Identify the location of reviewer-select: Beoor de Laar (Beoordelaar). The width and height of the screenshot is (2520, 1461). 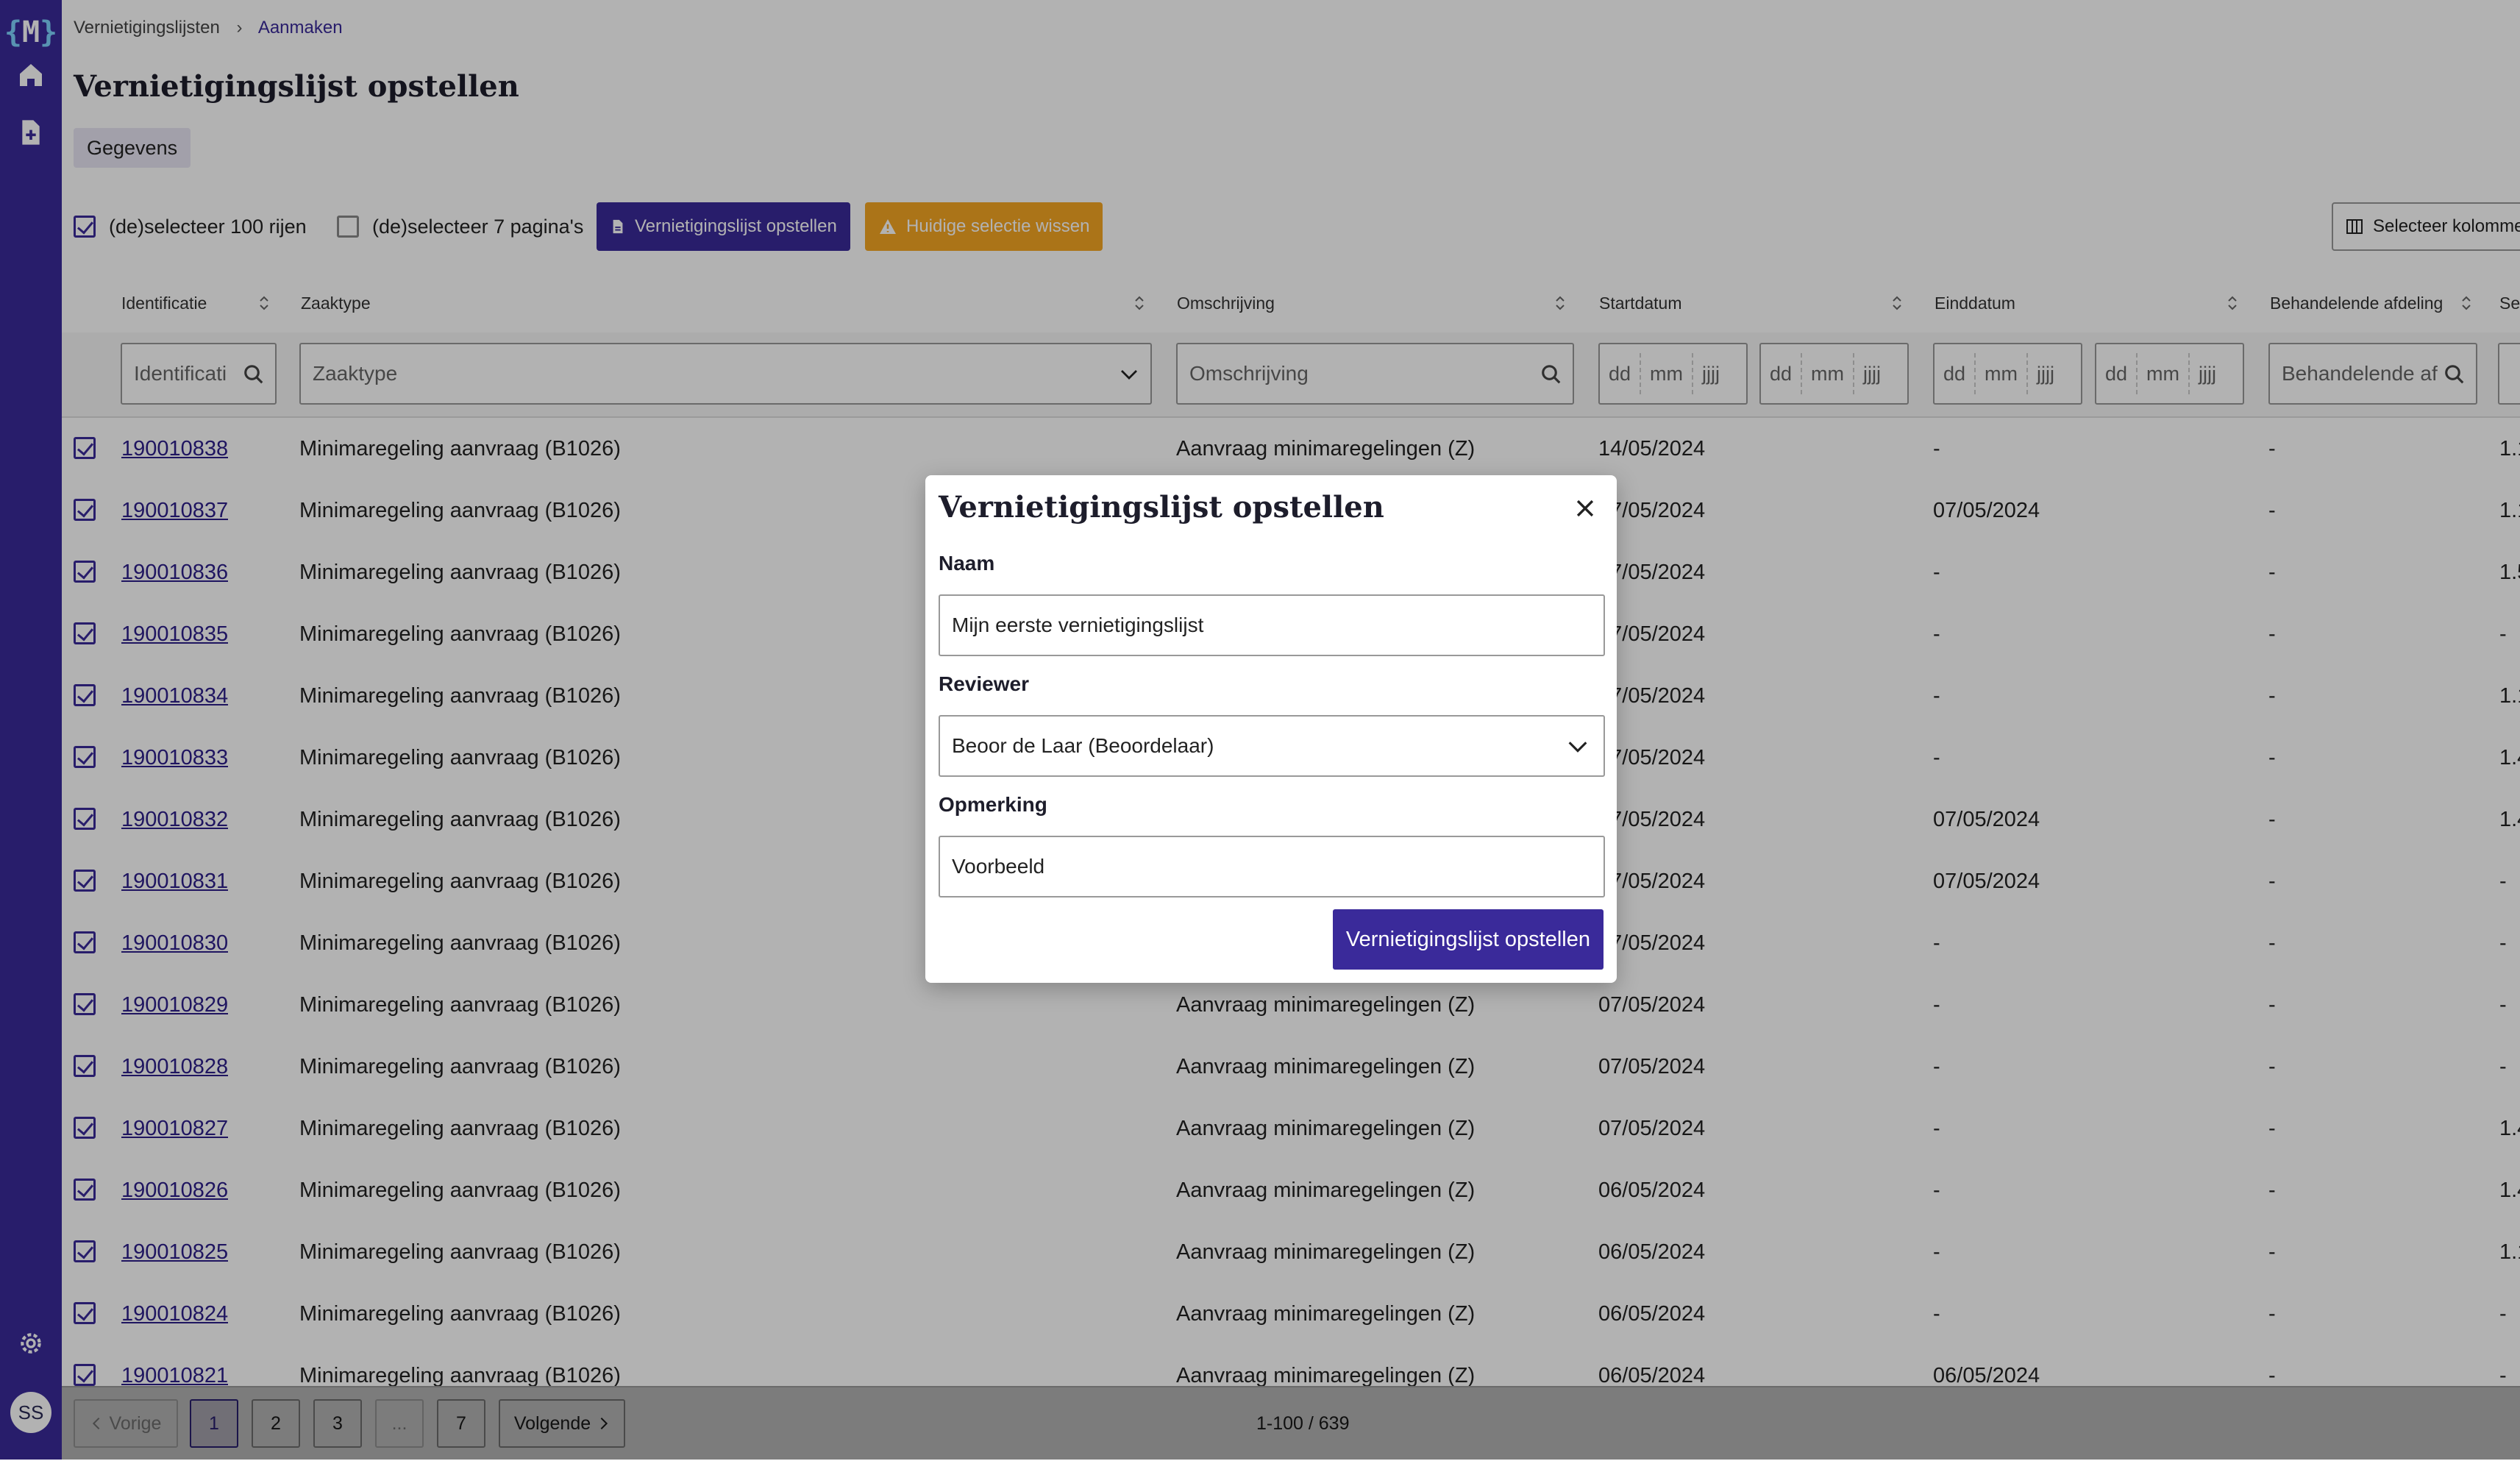
(1272, 746).